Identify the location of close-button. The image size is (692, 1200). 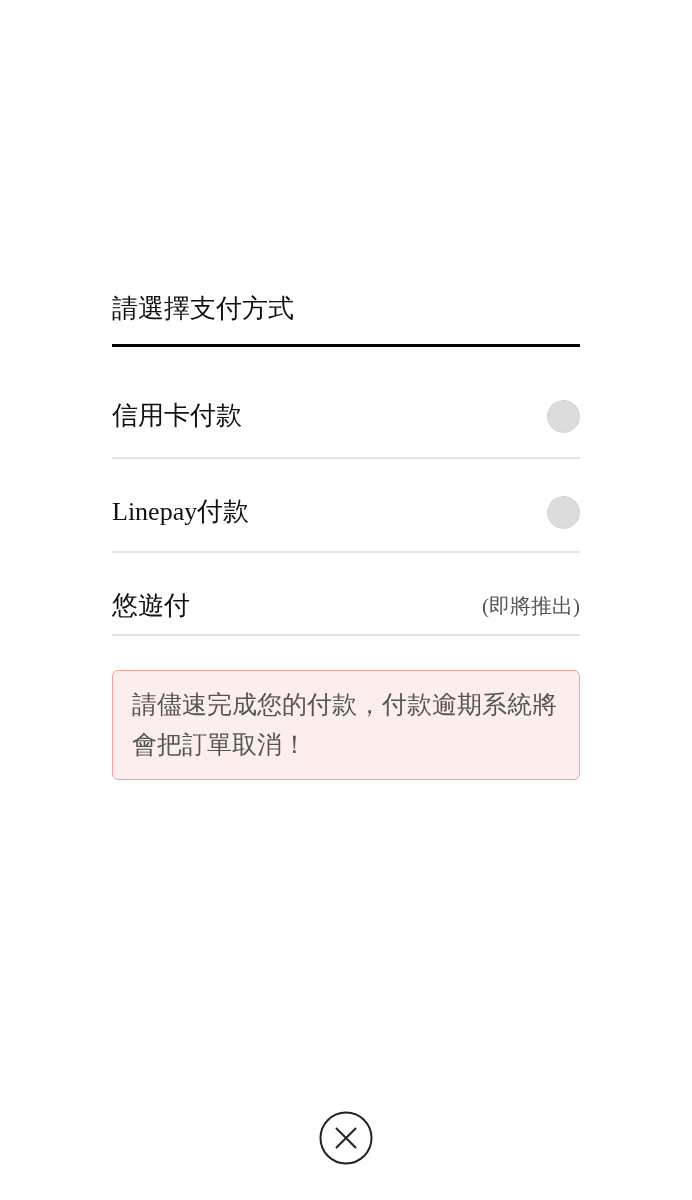
(346, 1138).